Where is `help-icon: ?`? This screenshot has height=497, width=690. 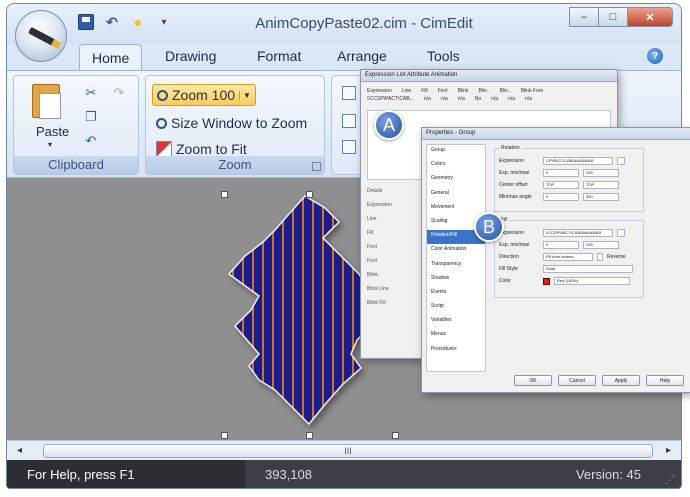 help-icon: ? is located at coordinates (655, 56).